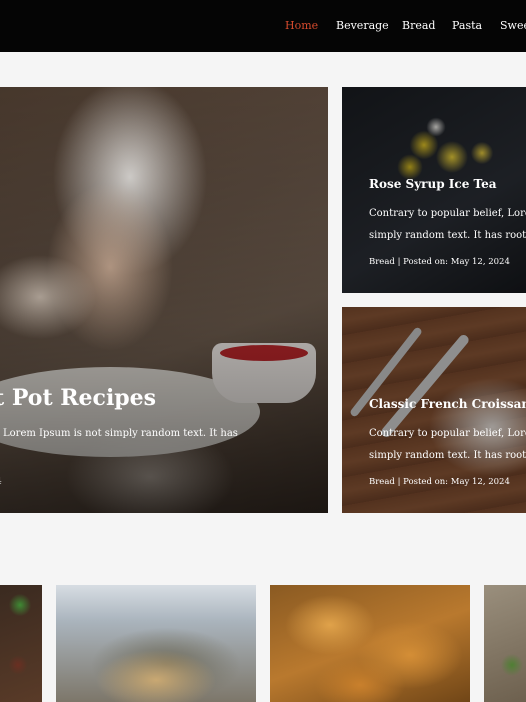 The width and height of the screenshot is (526, 702). What do you see at coordinates (362, 25) in the screenshot?
I see `nav-beverage-link: Beverage` at bounding box center [362, 25].